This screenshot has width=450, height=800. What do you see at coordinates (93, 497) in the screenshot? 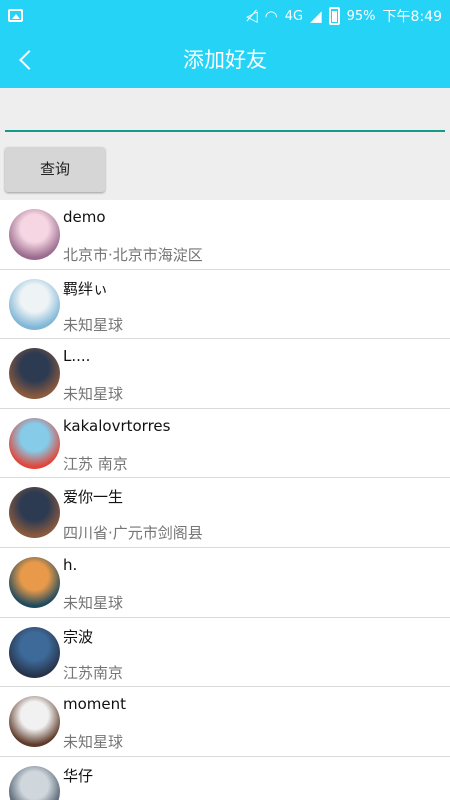
I see `user-name: 爱你一生` at bounding box center [93, 497].